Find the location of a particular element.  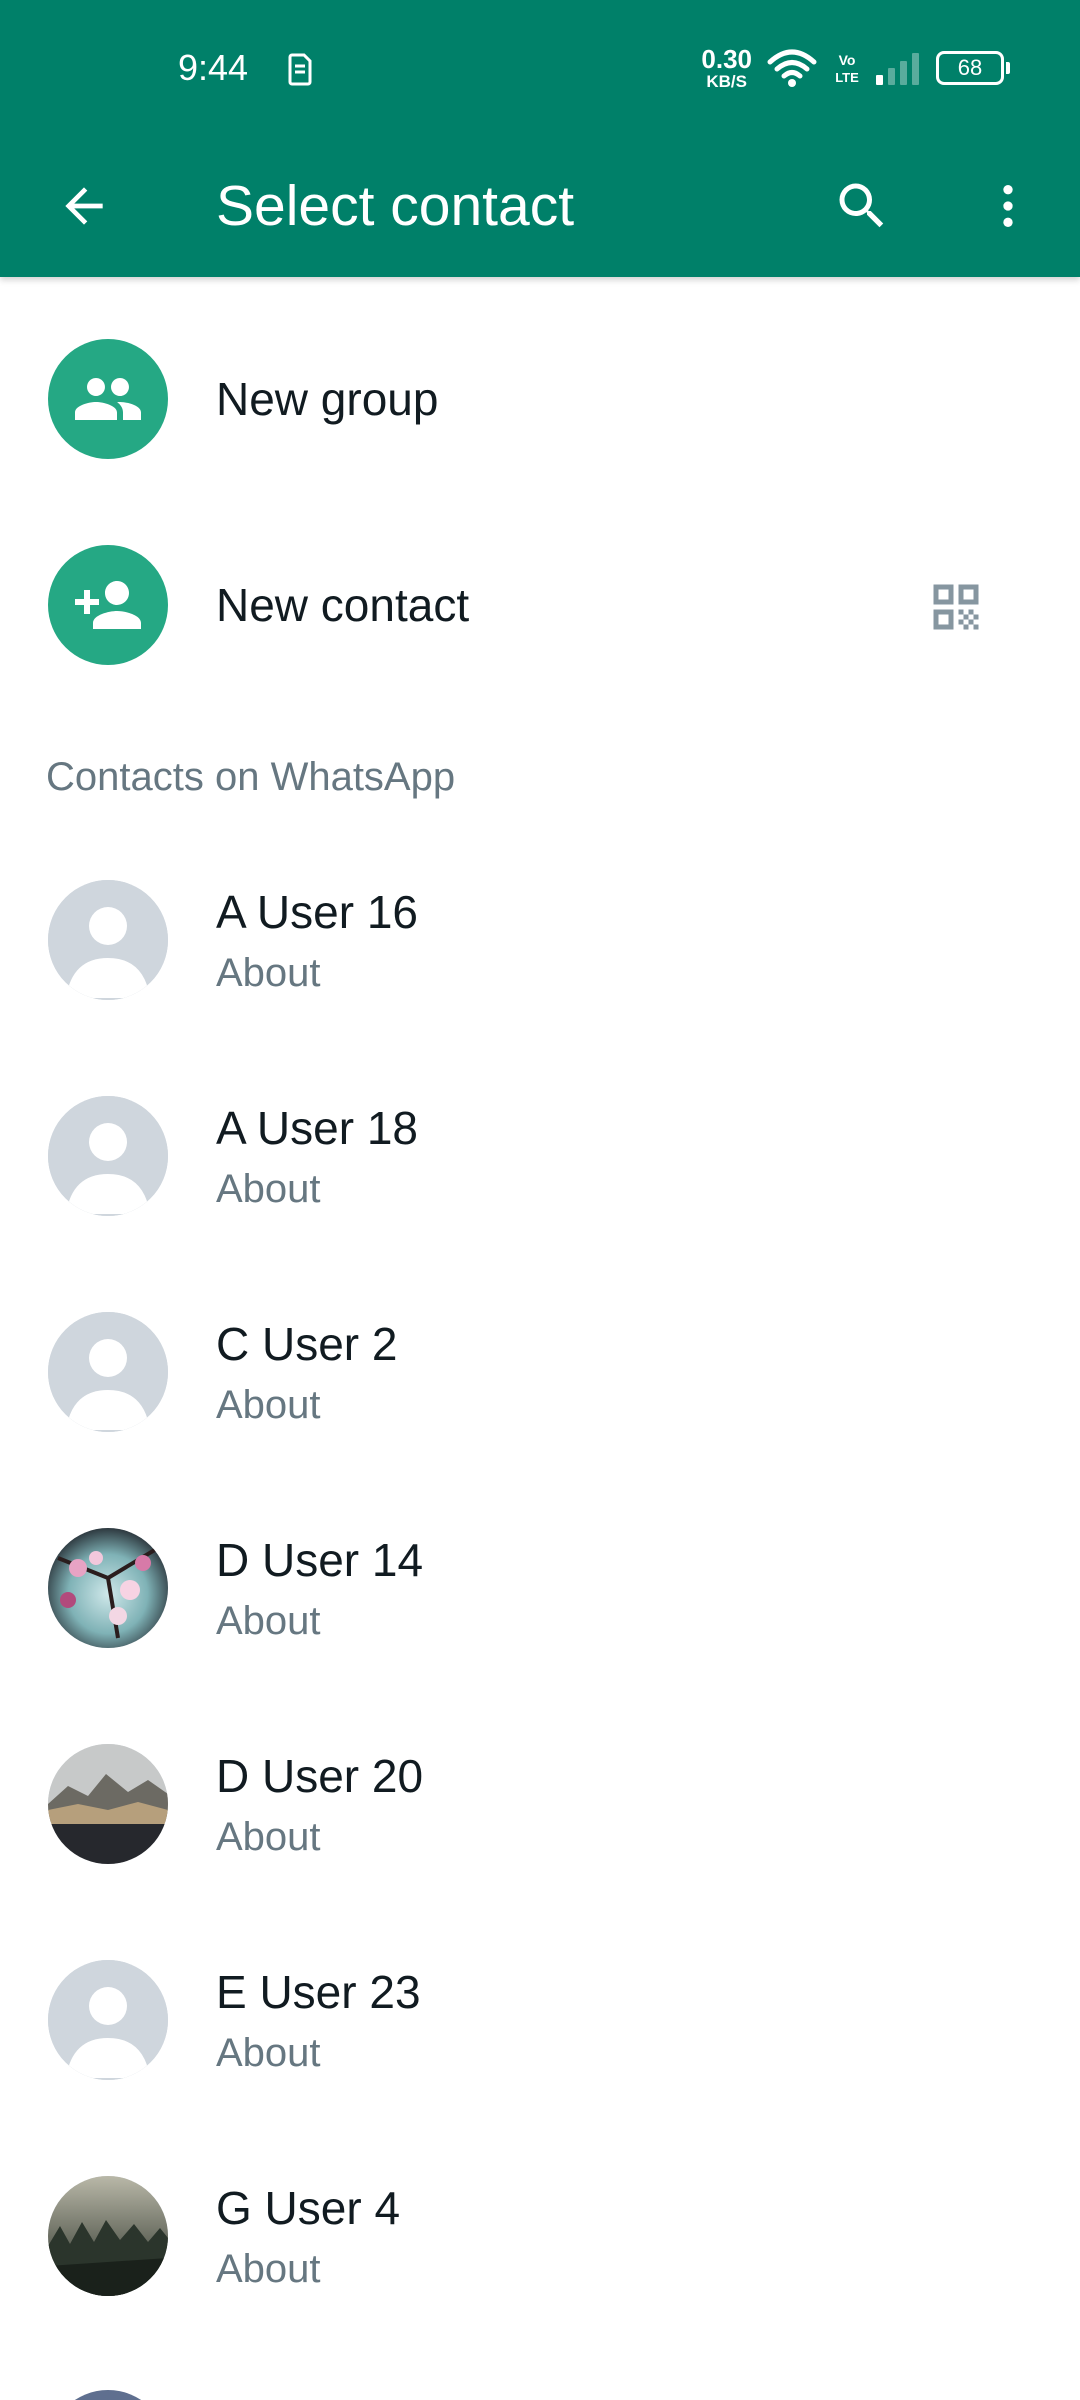

new-contact-row: New contact is located at coordinates (540, 605).